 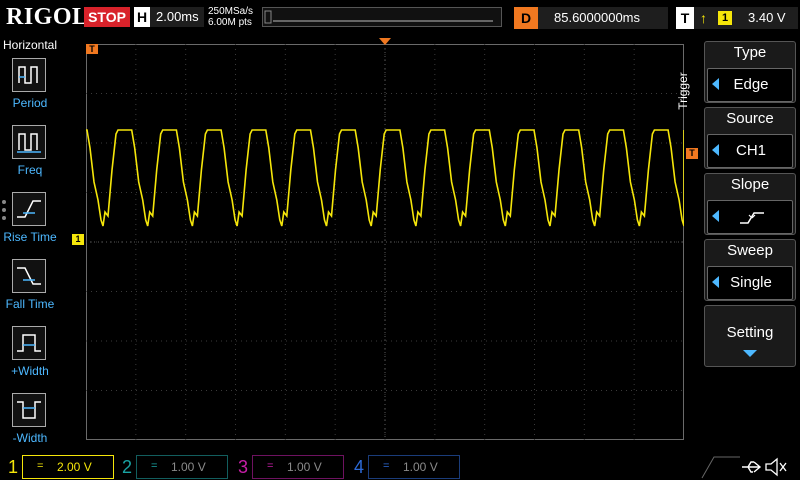 I want to click on horizontal-label: H, so click(x=142, y=17).